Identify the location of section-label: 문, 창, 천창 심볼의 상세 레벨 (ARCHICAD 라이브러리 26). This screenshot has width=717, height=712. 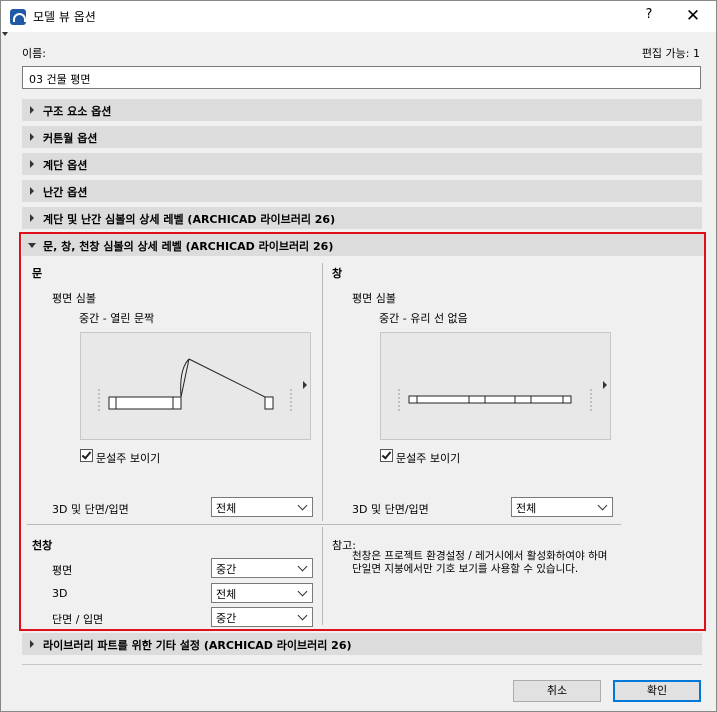
(188, 246).